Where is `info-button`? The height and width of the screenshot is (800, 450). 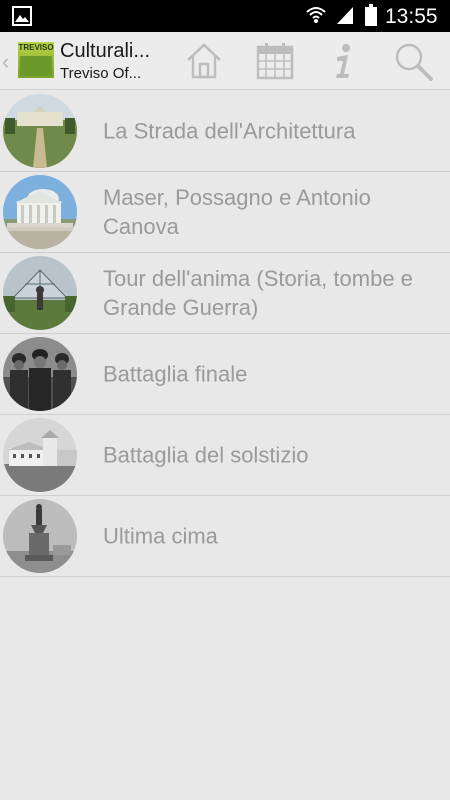 info-button is located at coordinates (343, 61).